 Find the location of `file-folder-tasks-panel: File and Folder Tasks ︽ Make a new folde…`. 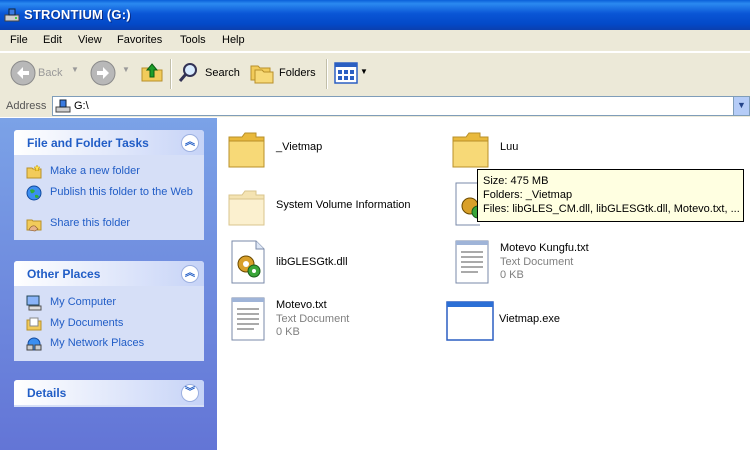

file-folder-tasks-panel: File and Folder Tasks ︽ Make a new folde… is located at coordinates (109, 185).